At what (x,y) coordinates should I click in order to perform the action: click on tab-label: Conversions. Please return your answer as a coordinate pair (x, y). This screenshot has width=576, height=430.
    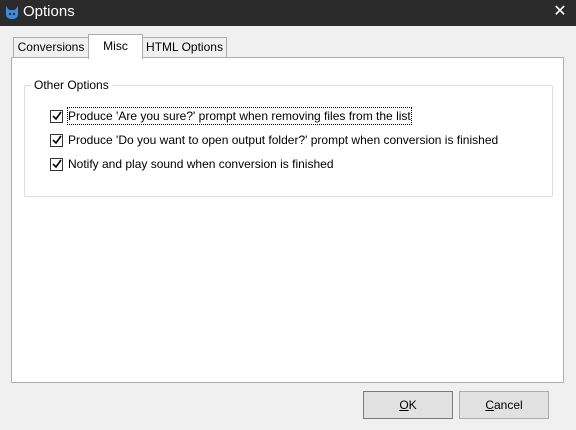
    Looking at the image, I should click on (51, 47).